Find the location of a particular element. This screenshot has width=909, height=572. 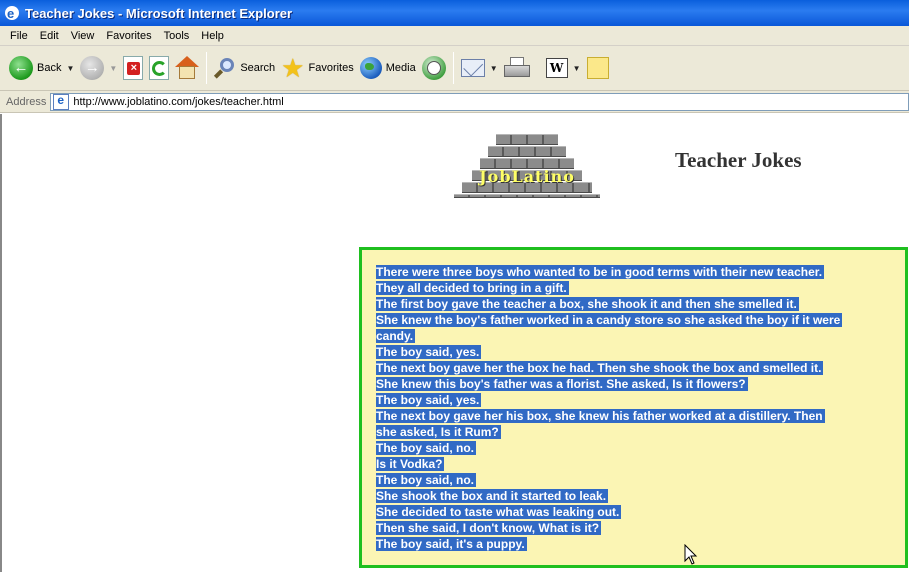

media-button: Media is located at coordinates (388, 68).